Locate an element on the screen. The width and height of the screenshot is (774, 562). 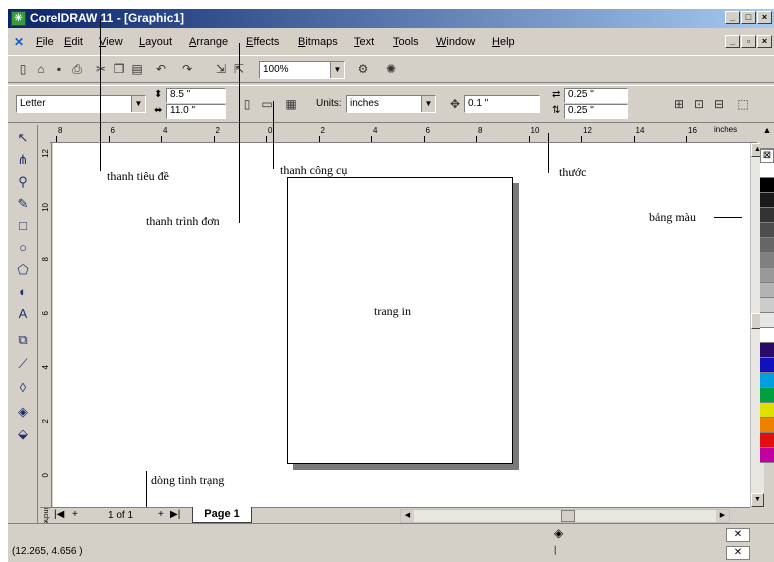
undo-icon: ↶ is located at coordinates (161, 69).